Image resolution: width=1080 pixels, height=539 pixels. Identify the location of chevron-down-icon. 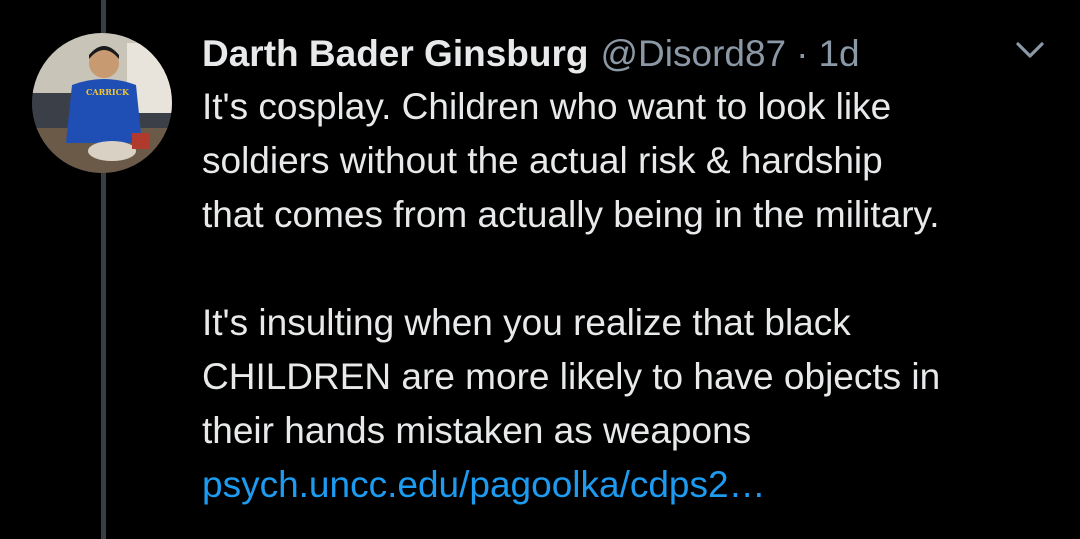
(1030, 50).